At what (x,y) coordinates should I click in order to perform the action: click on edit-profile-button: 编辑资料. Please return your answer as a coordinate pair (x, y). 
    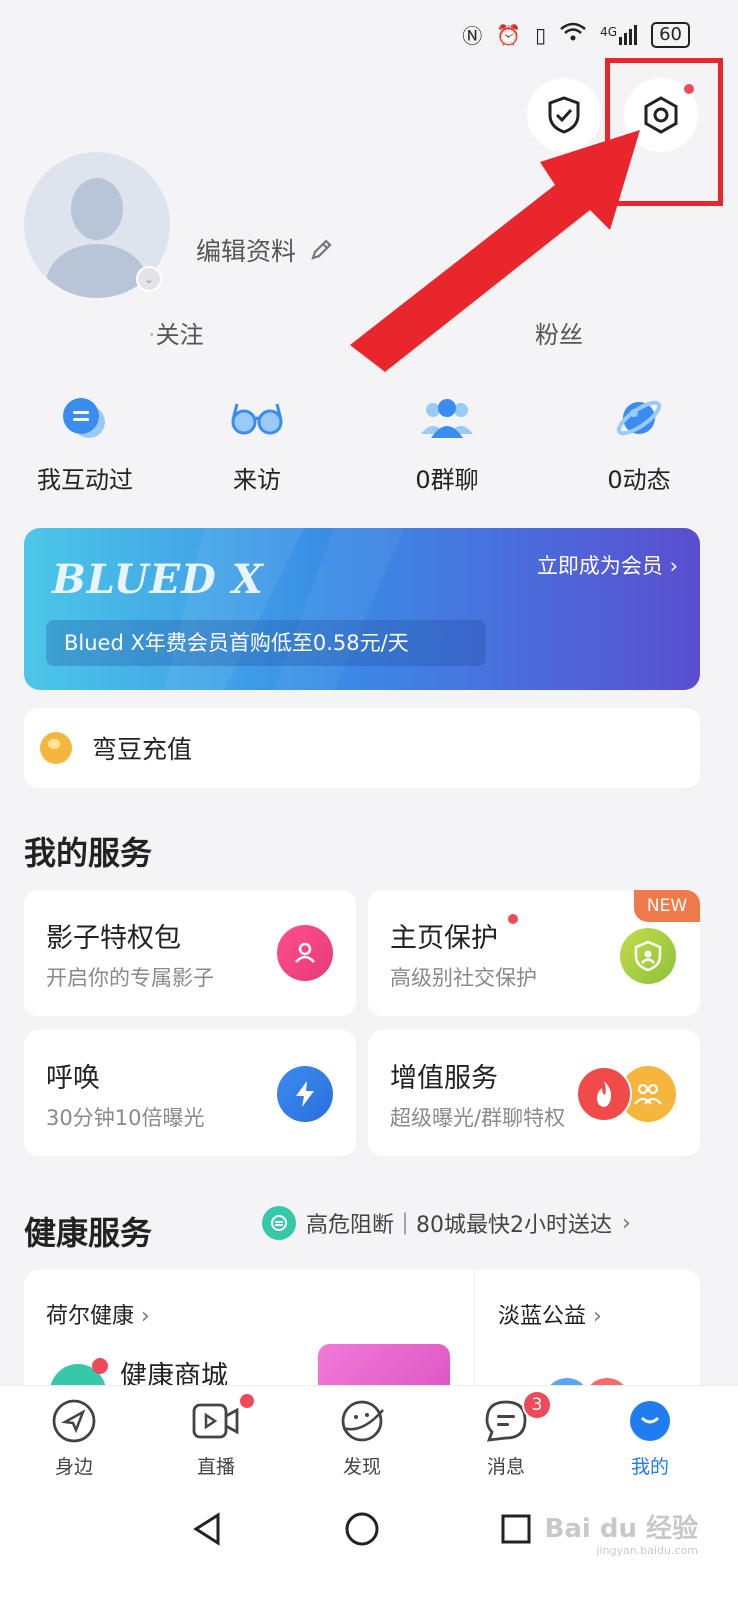
    Looking at the image, I should click on (265, 250).